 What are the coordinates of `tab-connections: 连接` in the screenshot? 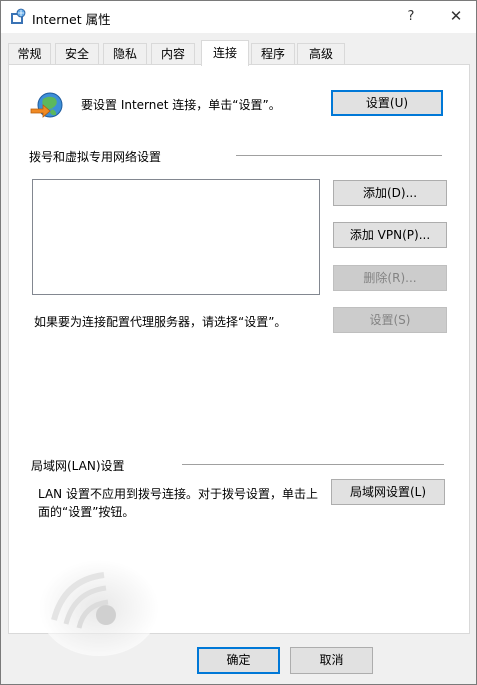 It's located at (225, 53).